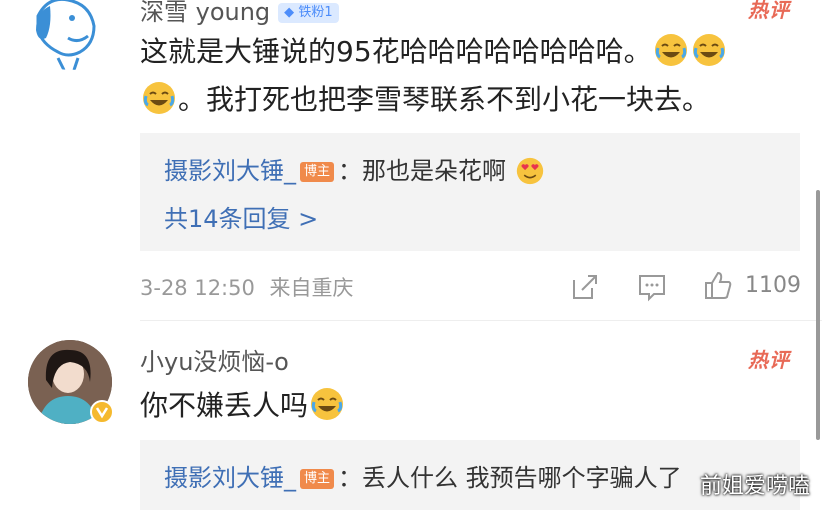 Image resolution: width=822 pixels, height=510 pixels. Describe the element at coordinates (205, 13) in the screenshot. I see `username-text: 深雪 young` at that location.